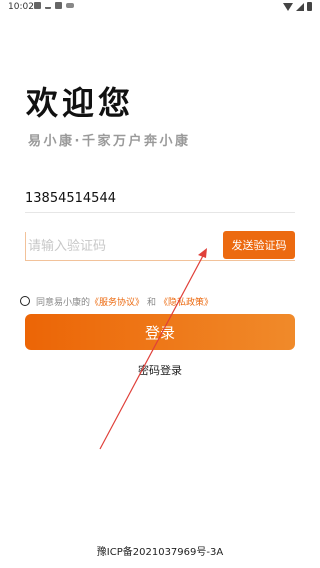 This screenshot has width=320, height=568. I want to click on battery-icon, so click(309, 6).